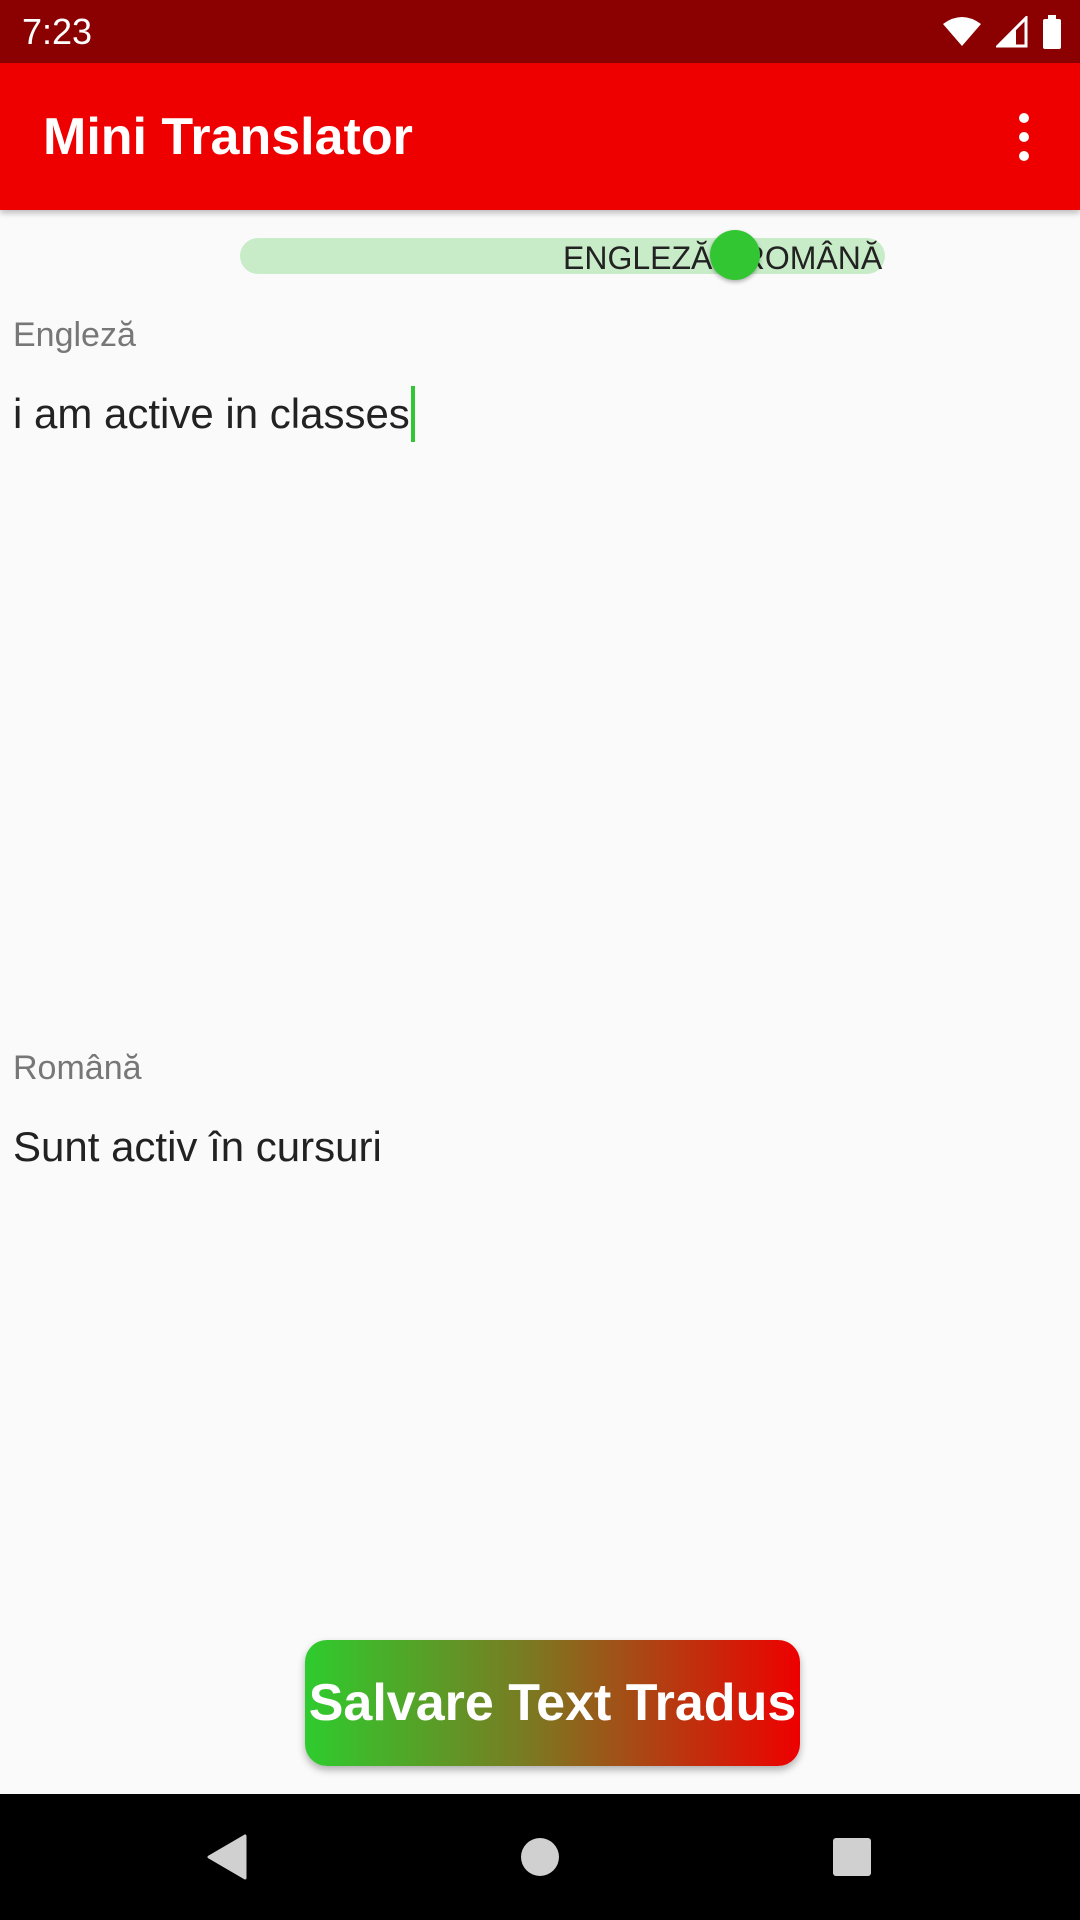 Image resolution: width=1080 pixels, height=1920 pixels. I want to click on recents-icon, so click(852, 1857).